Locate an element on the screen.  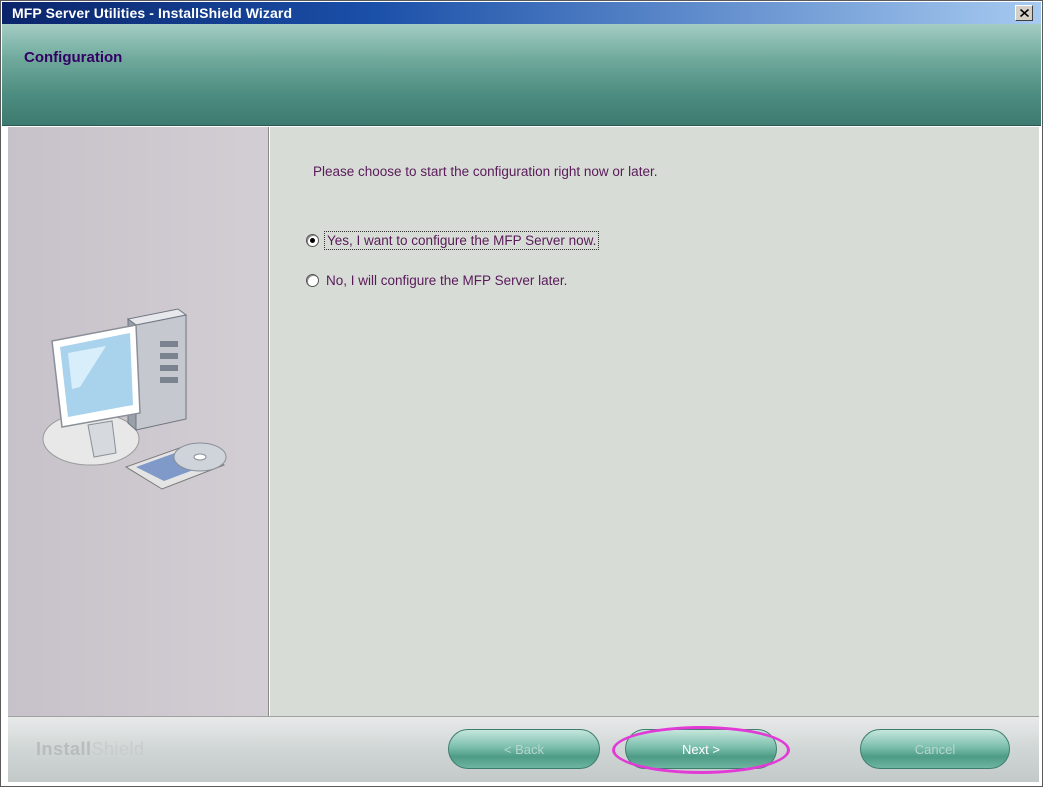
brand-bold: Install is located at coordinates (64, 749).